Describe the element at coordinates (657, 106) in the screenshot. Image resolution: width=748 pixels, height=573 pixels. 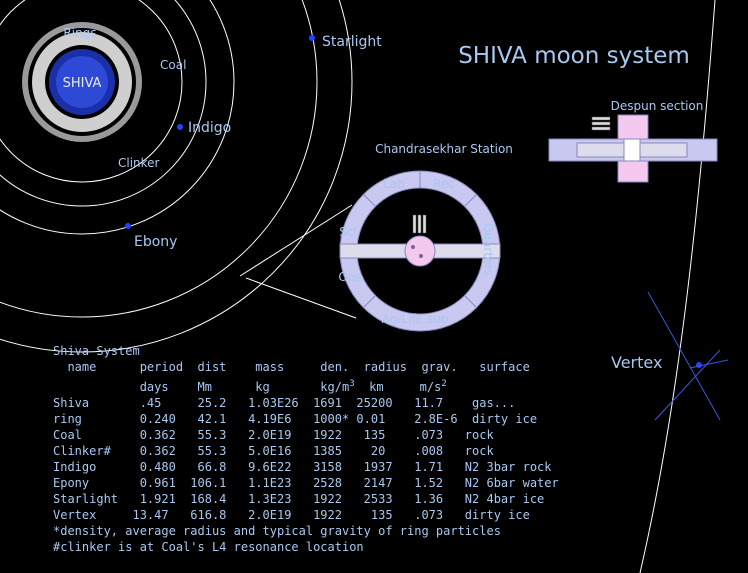
I see `despun-label: Despun section` at that location.